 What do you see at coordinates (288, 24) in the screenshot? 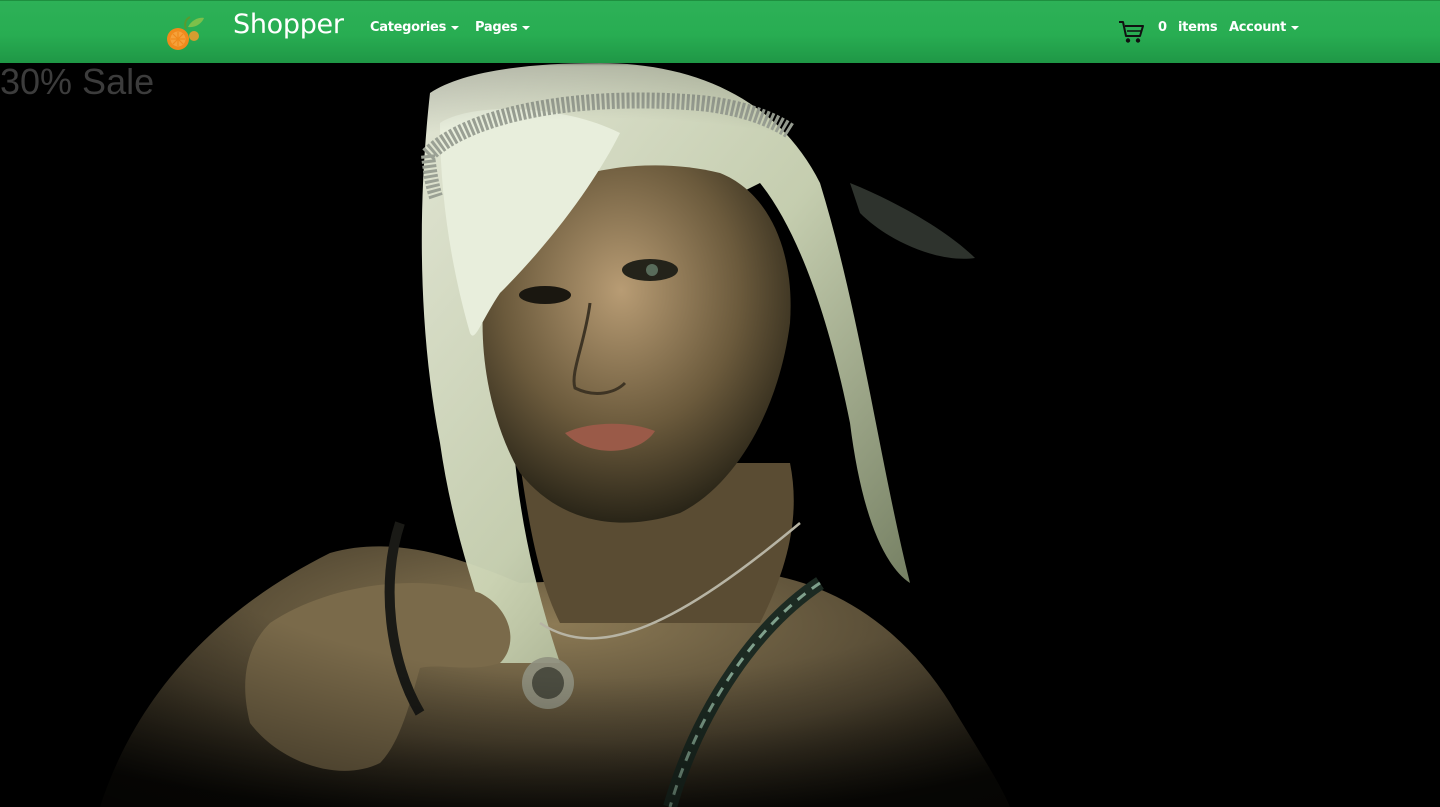
I see `brand-name: Shopper` at bounding box center [288, 24].